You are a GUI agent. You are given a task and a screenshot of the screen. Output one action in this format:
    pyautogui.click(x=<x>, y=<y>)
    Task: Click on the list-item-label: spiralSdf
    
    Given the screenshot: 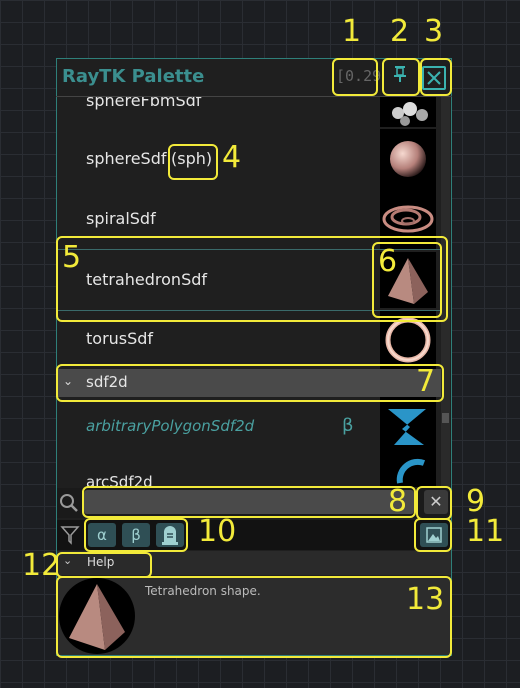 What is the action you would take?
    pyautogui.click(x=121, y=218)
    